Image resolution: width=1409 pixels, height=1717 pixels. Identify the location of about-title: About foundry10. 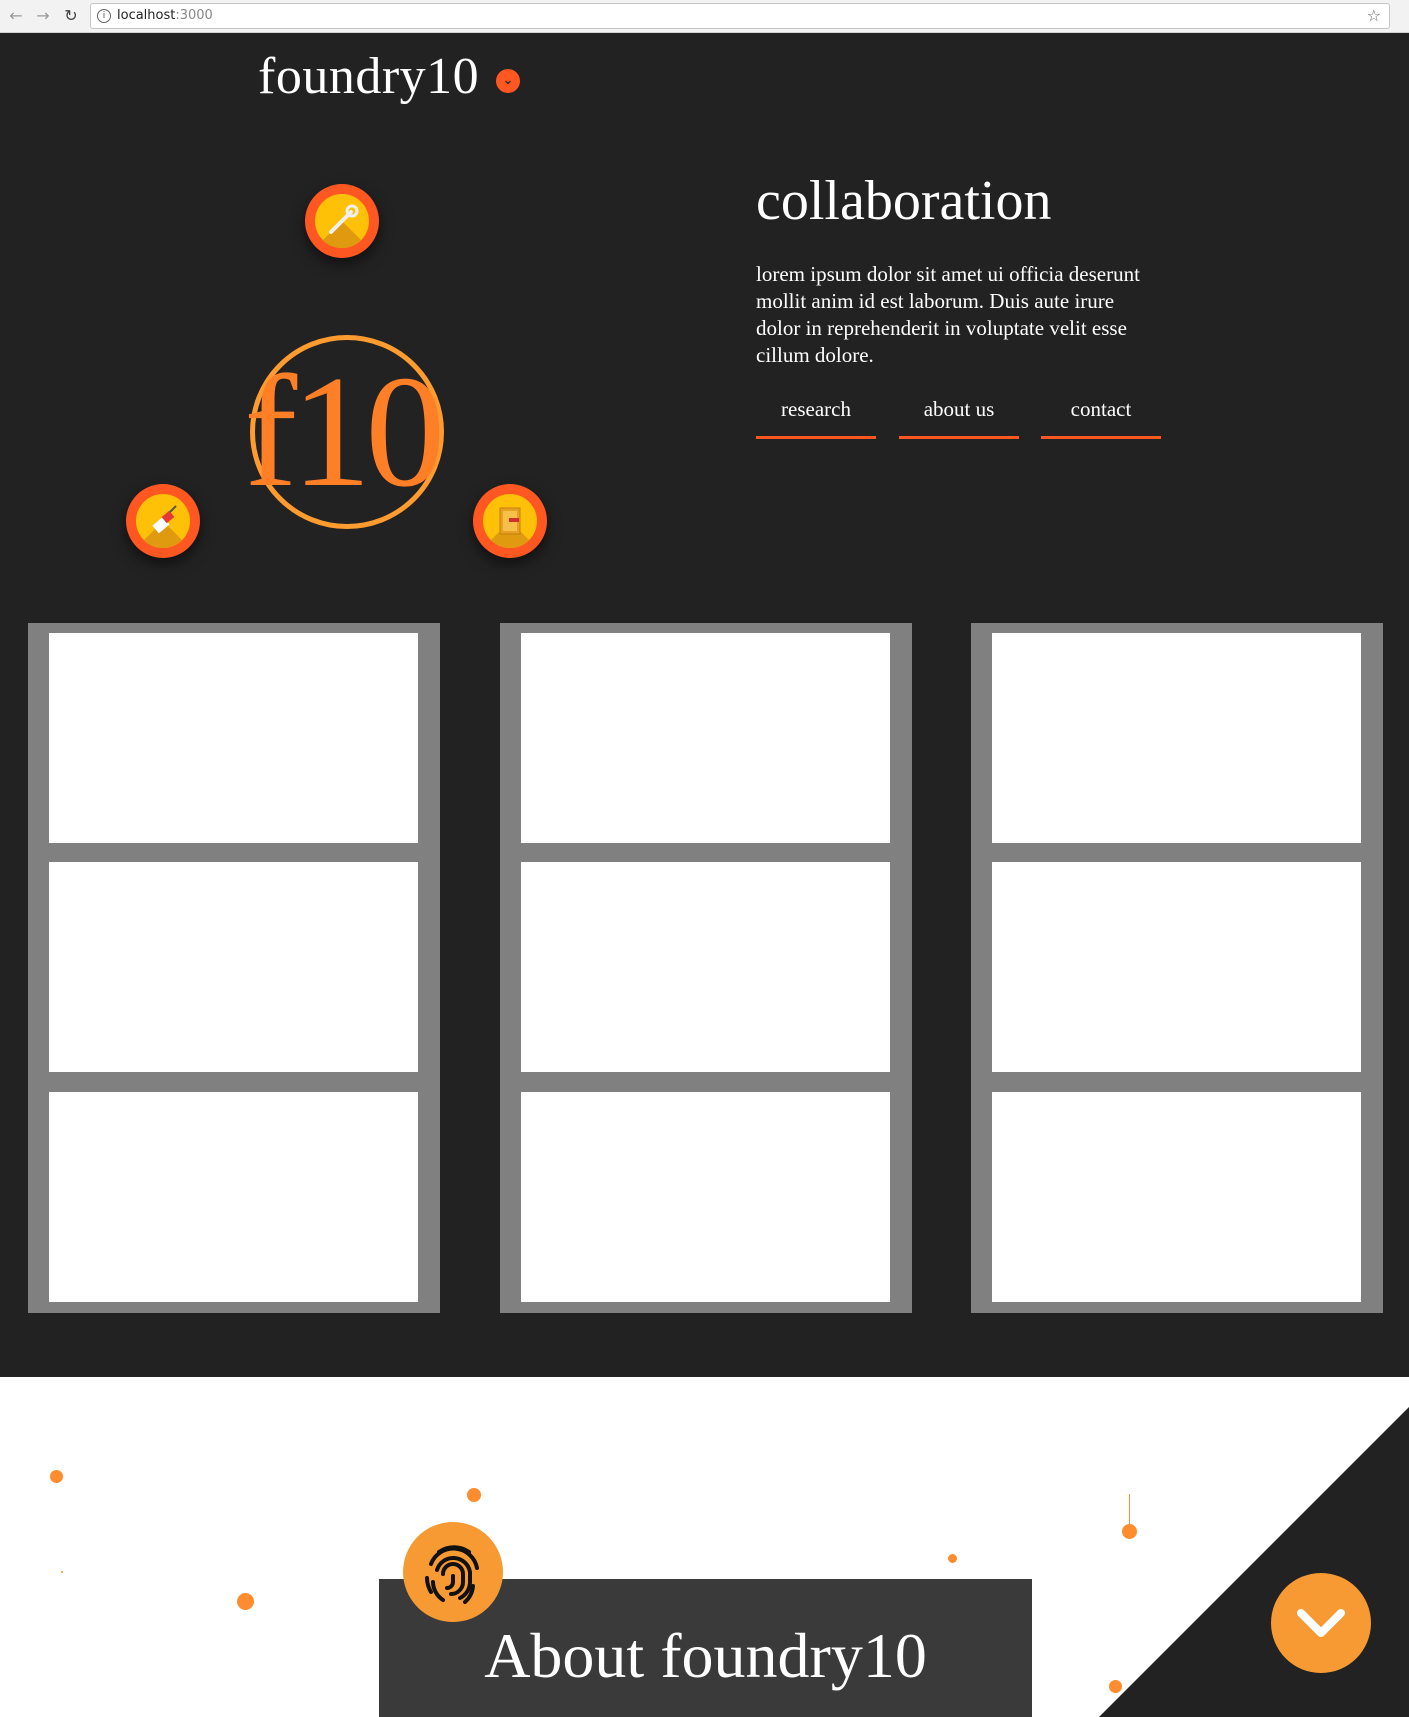
(705, 1655).